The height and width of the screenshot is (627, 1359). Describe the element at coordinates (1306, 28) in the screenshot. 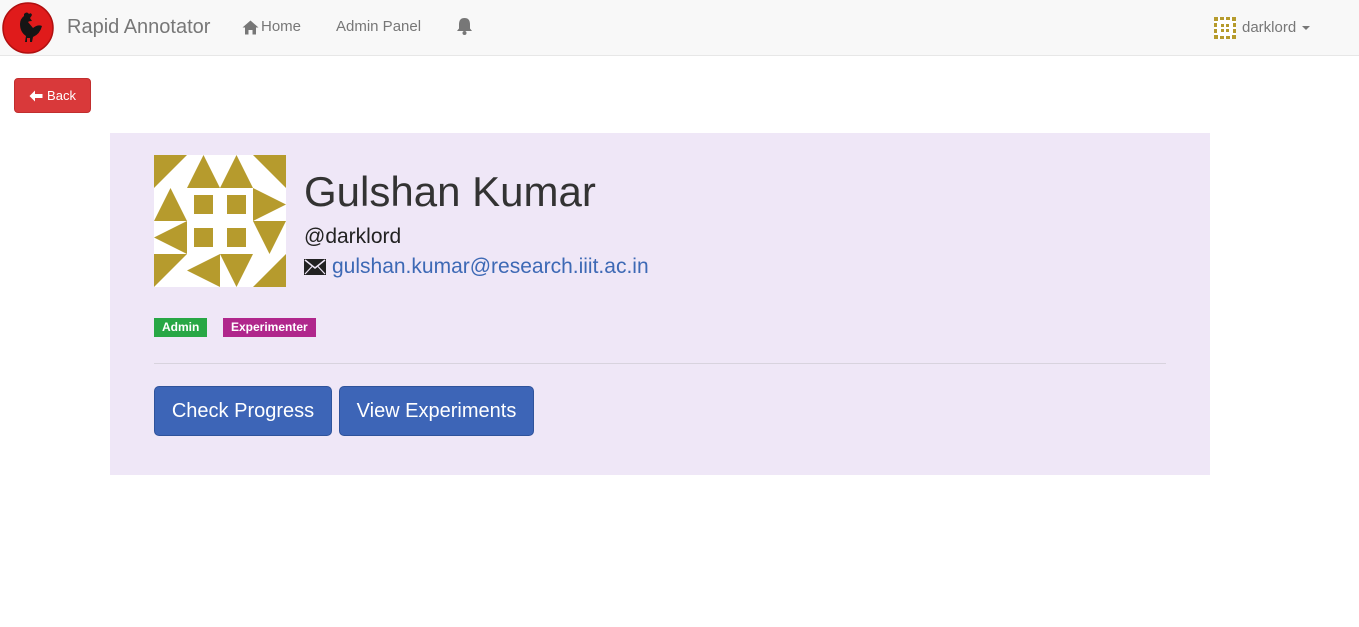

I see `caret-down-icon` at that location.